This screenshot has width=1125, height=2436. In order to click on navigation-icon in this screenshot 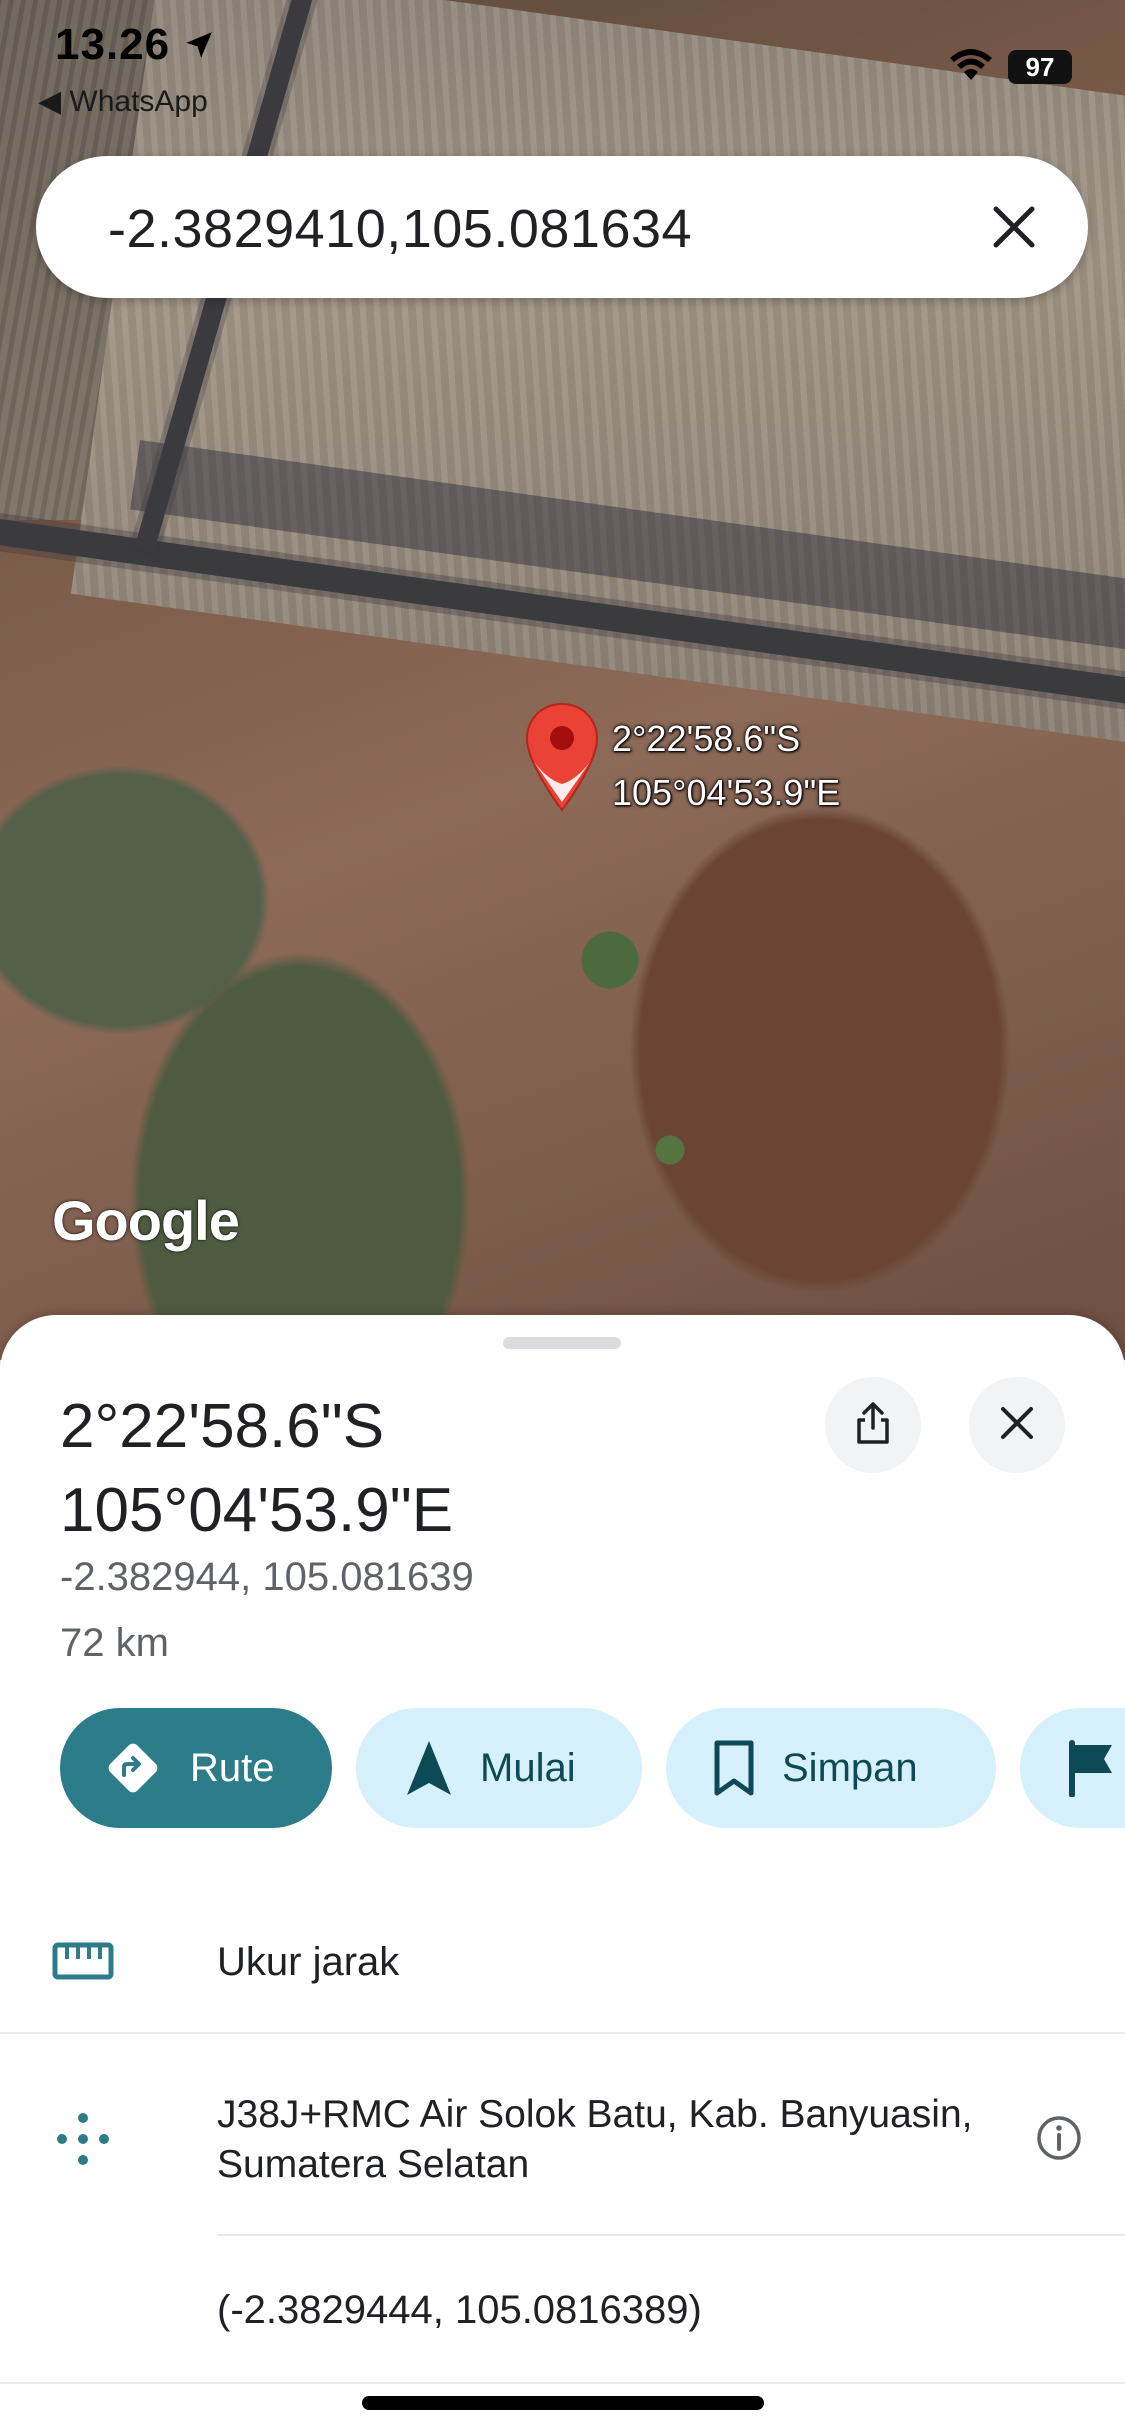, I will do `click(429, 1768)`.